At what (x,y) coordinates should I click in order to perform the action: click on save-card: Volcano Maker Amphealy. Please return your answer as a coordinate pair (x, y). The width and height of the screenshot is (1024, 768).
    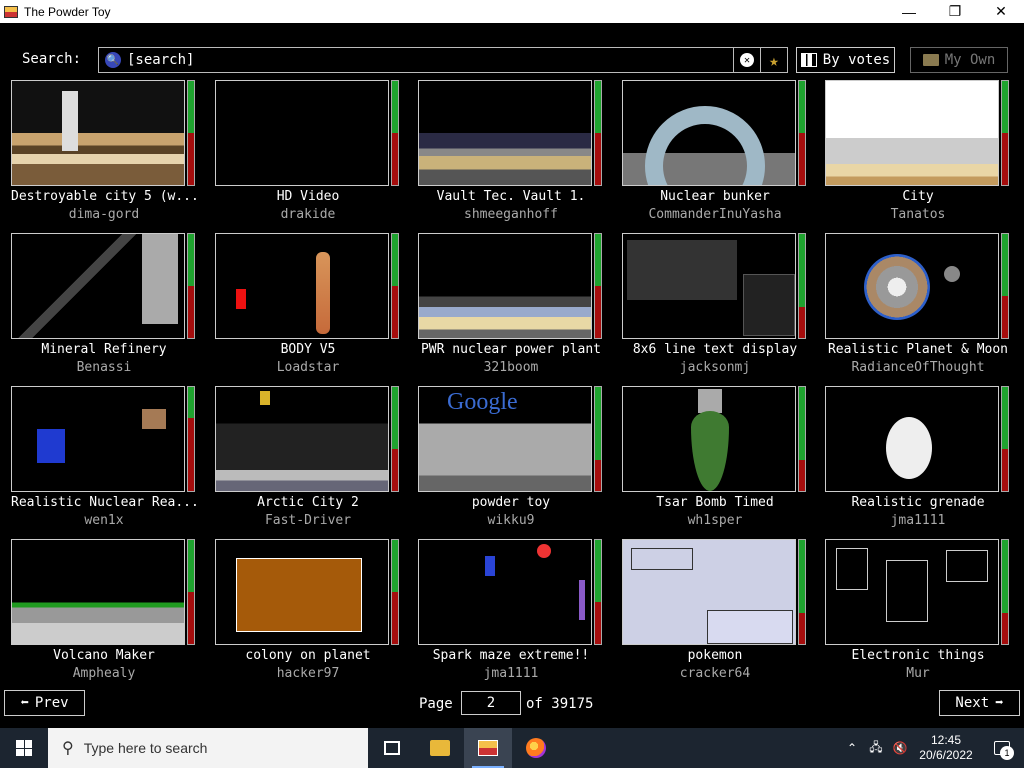
    Looking at the image, I should click on (104, 613).